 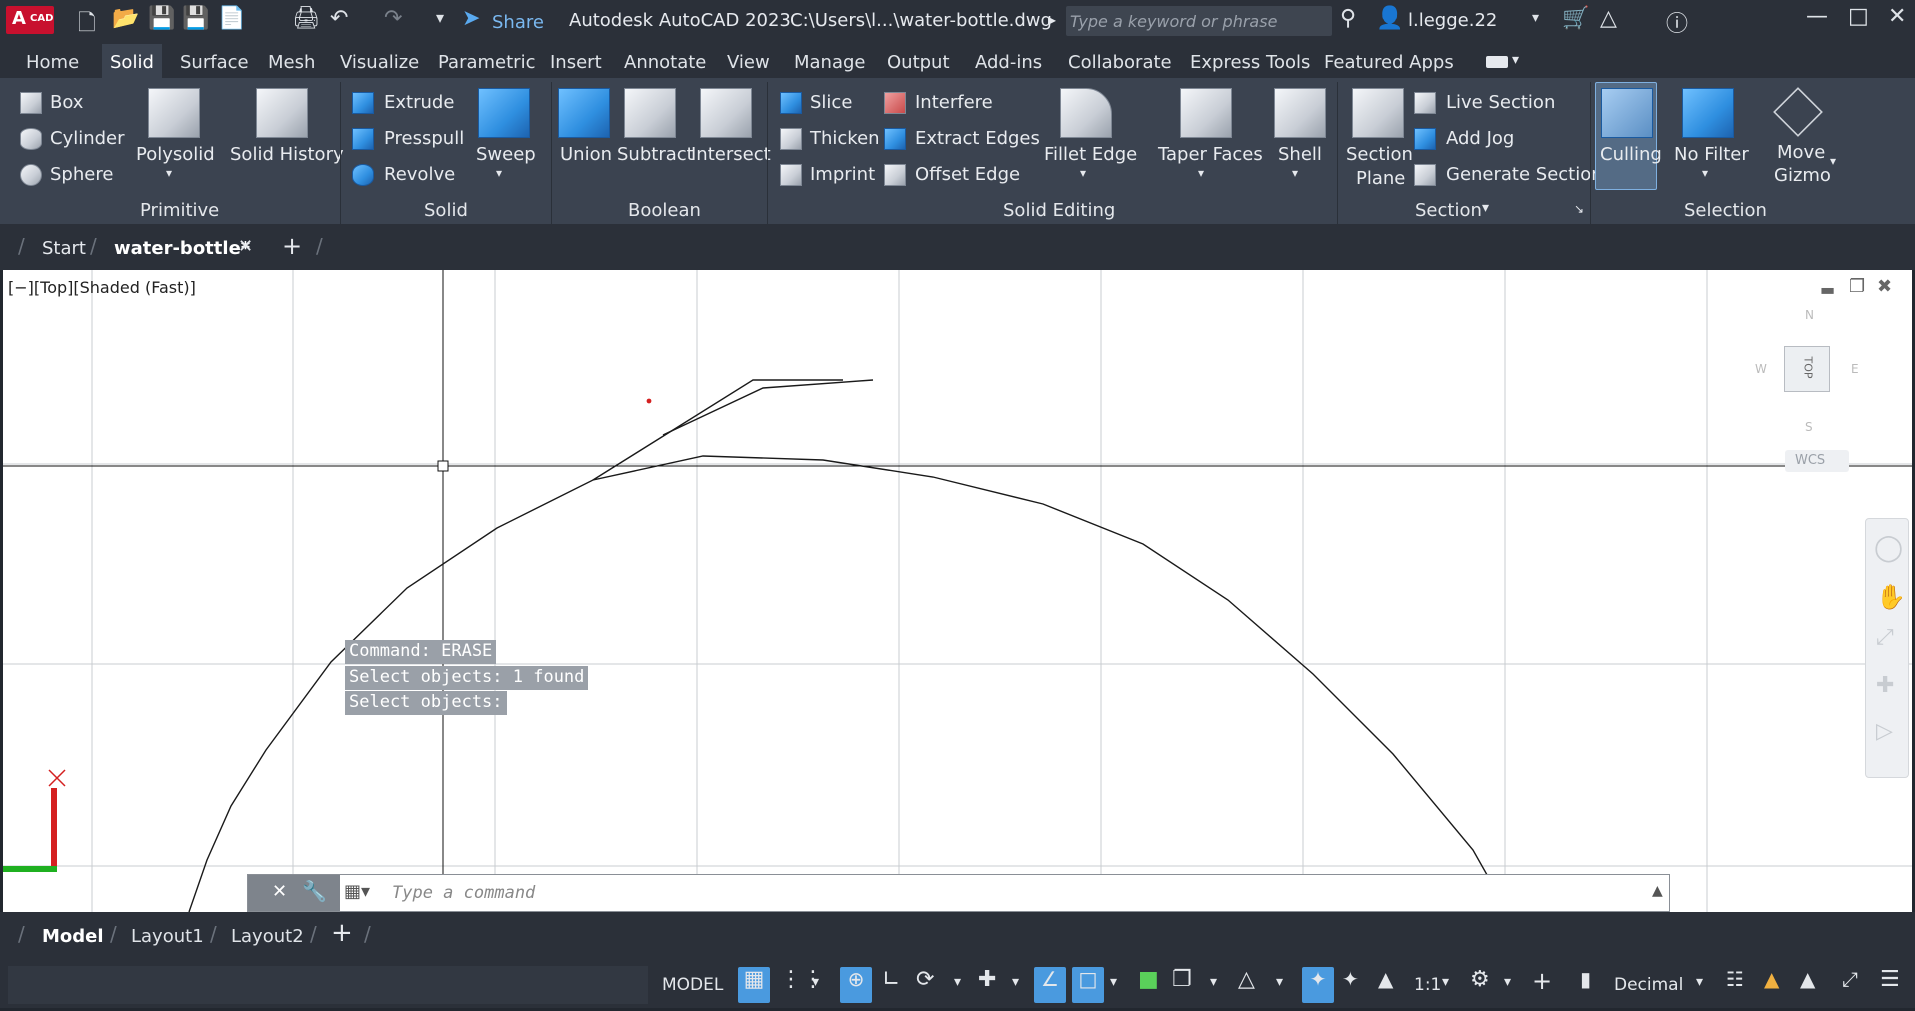 I want to click on union-button: Union, so click(x=586, y=154).